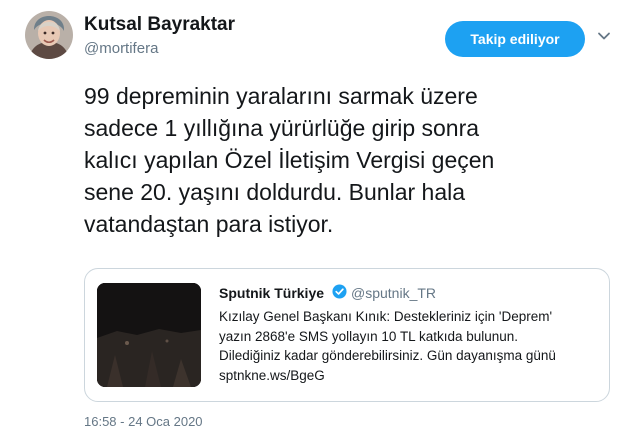 This screenshot has width=635, height=445. What do you see at coordinates (159, 25) in the screenshot?
I see `author-display-name: Kutsal Bayraktar` at bounding box center [159, 25].